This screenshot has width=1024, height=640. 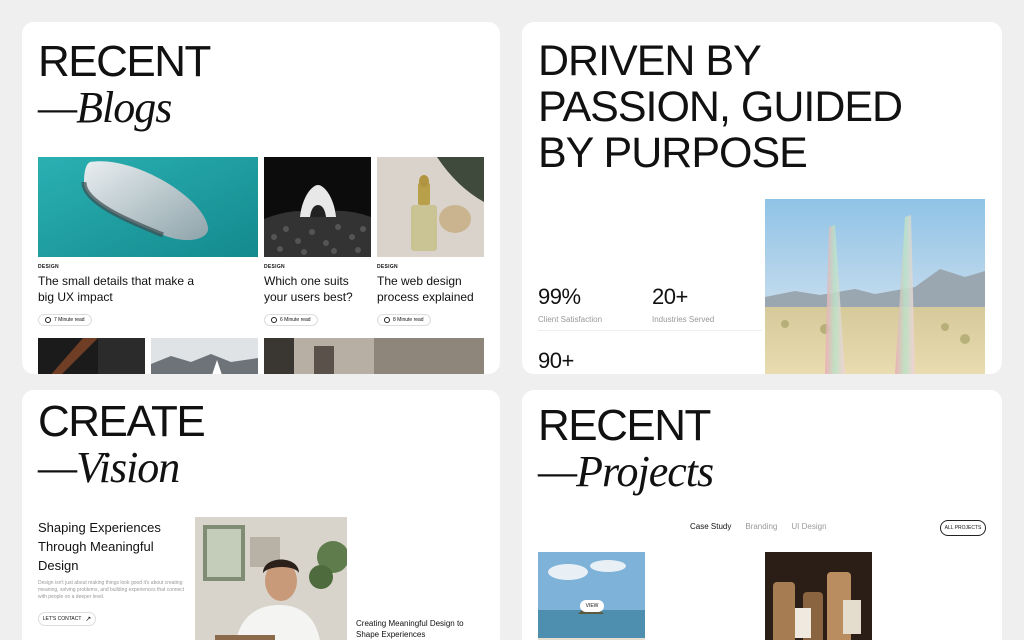 What do you see at coordinates (808, 526) in the screenshot?
I see `tab-ui-design: UI Design` at bounding box center [808, 526].